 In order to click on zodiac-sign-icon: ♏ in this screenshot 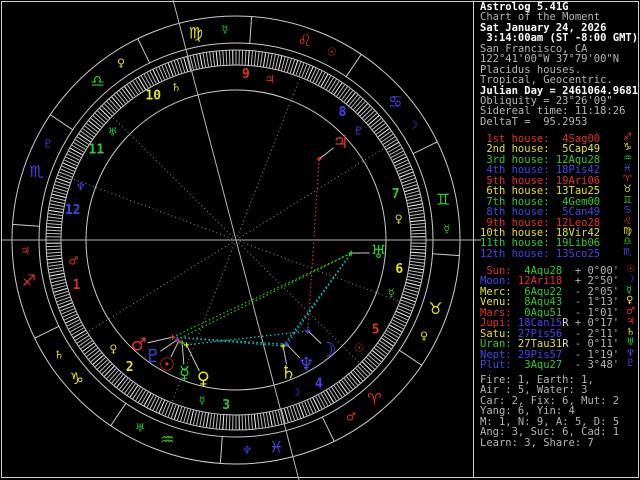, I will do `click(36, 171)`.